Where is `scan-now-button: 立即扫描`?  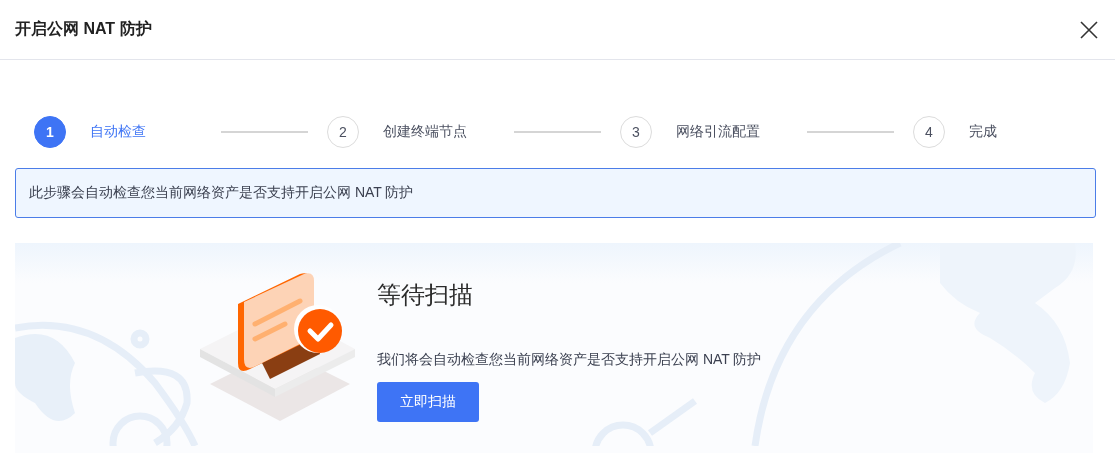
scan-now-button: 立即扫描 is located at coordinates (428, 402).